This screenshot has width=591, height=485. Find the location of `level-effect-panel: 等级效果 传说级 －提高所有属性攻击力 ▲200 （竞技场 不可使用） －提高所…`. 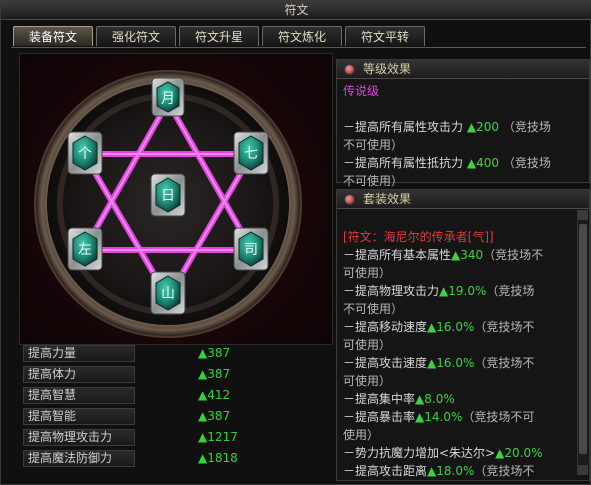

level-effect-panel: 等级效果 传说级 －提高所有属性攻击力 ▲200 （竞技场 不可使用） －提高所… is located at coordinates (463, 123).